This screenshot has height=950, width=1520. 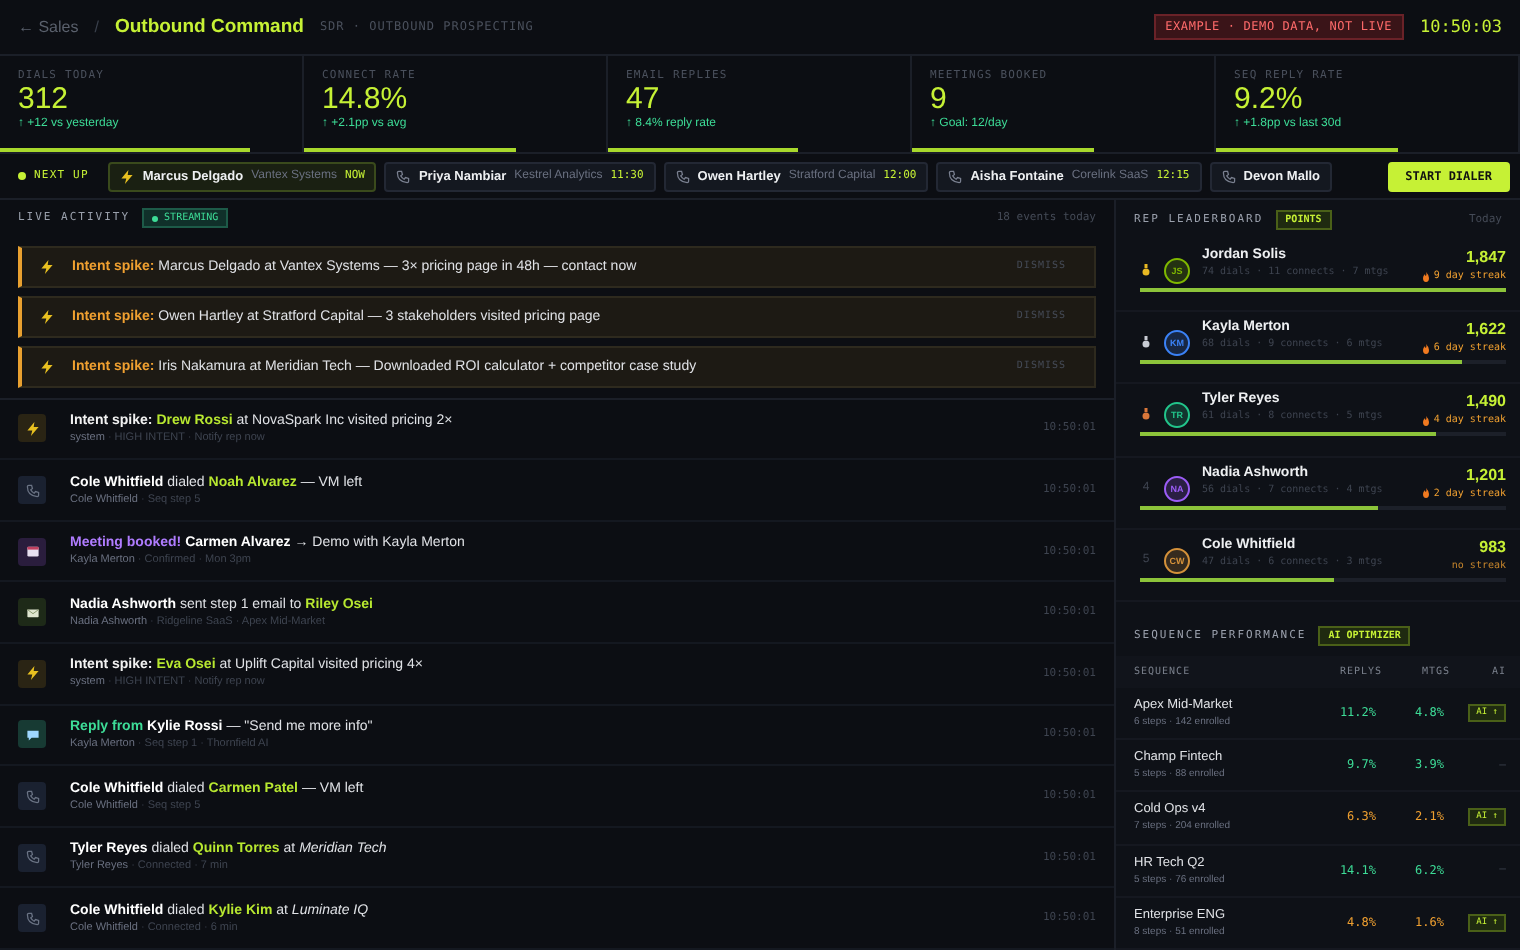 I want to click on clock: 10:50:03, so click(x=1461, y=27).